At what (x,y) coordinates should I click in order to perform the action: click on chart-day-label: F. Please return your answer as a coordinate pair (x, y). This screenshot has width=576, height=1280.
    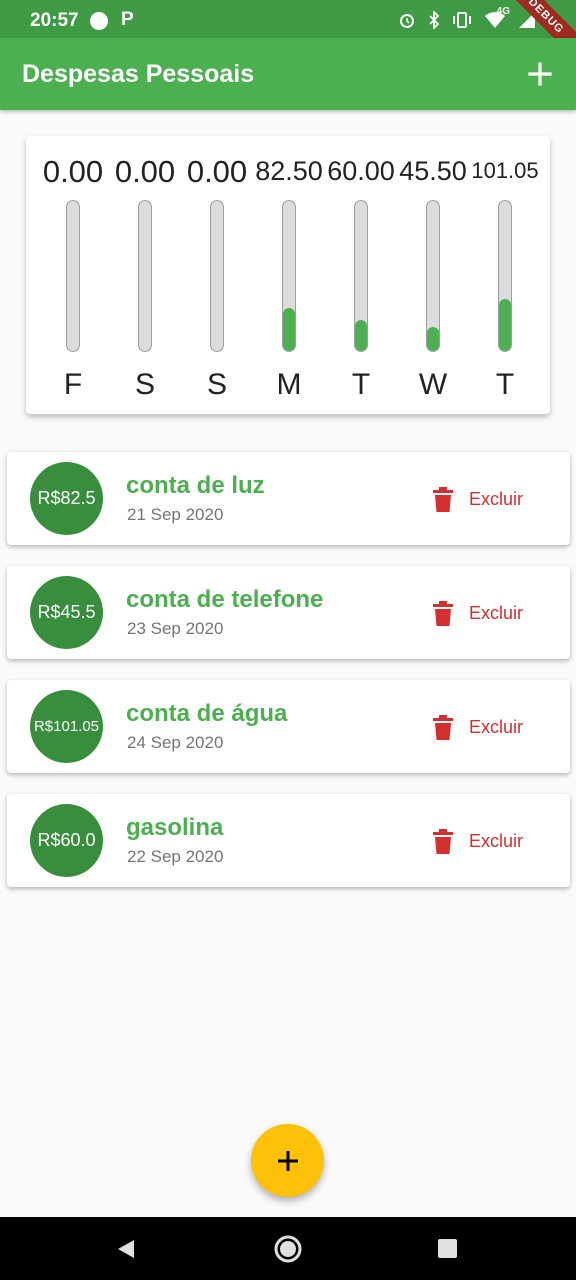
    Looking at the image, I should click on (73, 384).